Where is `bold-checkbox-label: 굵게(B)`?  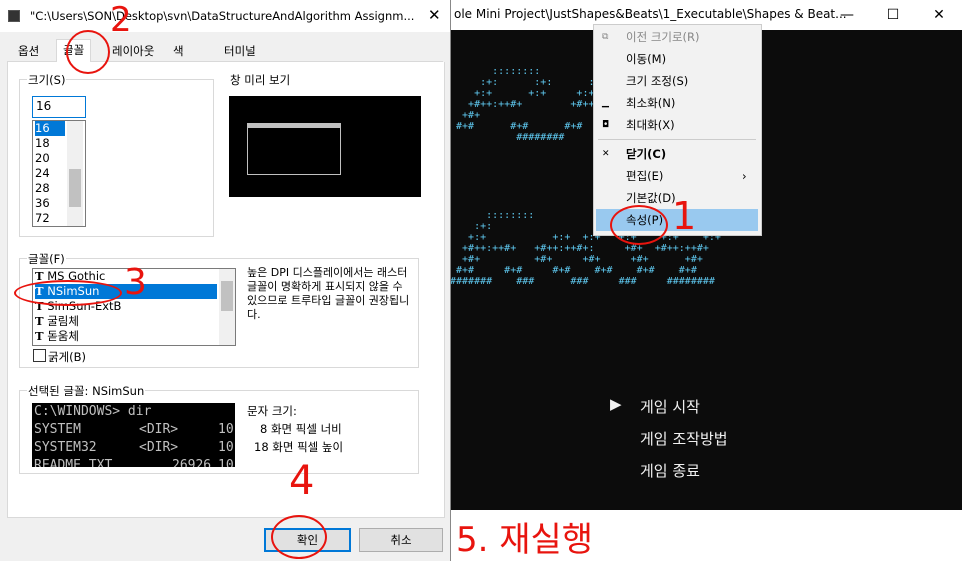
bold-checkbox-label: 굵게(B) is located at coordinates (67, 357).